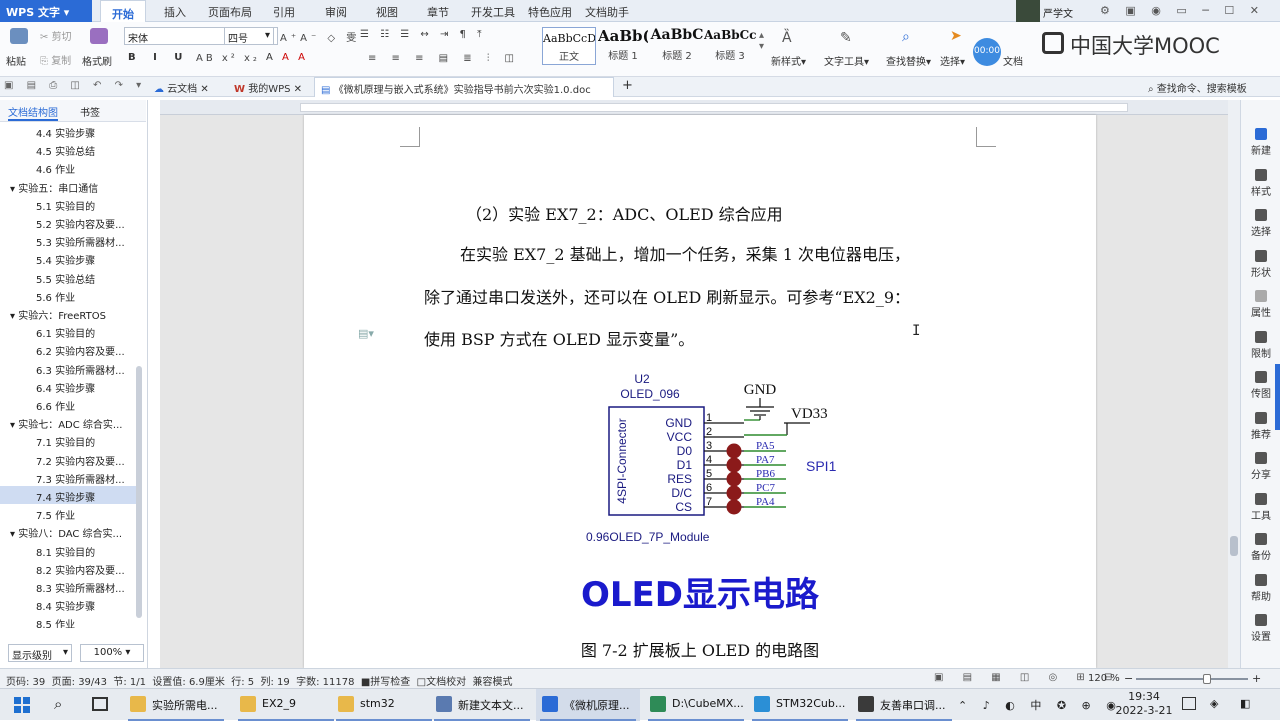 This screenshot has width=1280, height=721. I want to click on taskbar-app: EX2_9, so click(286, 705).